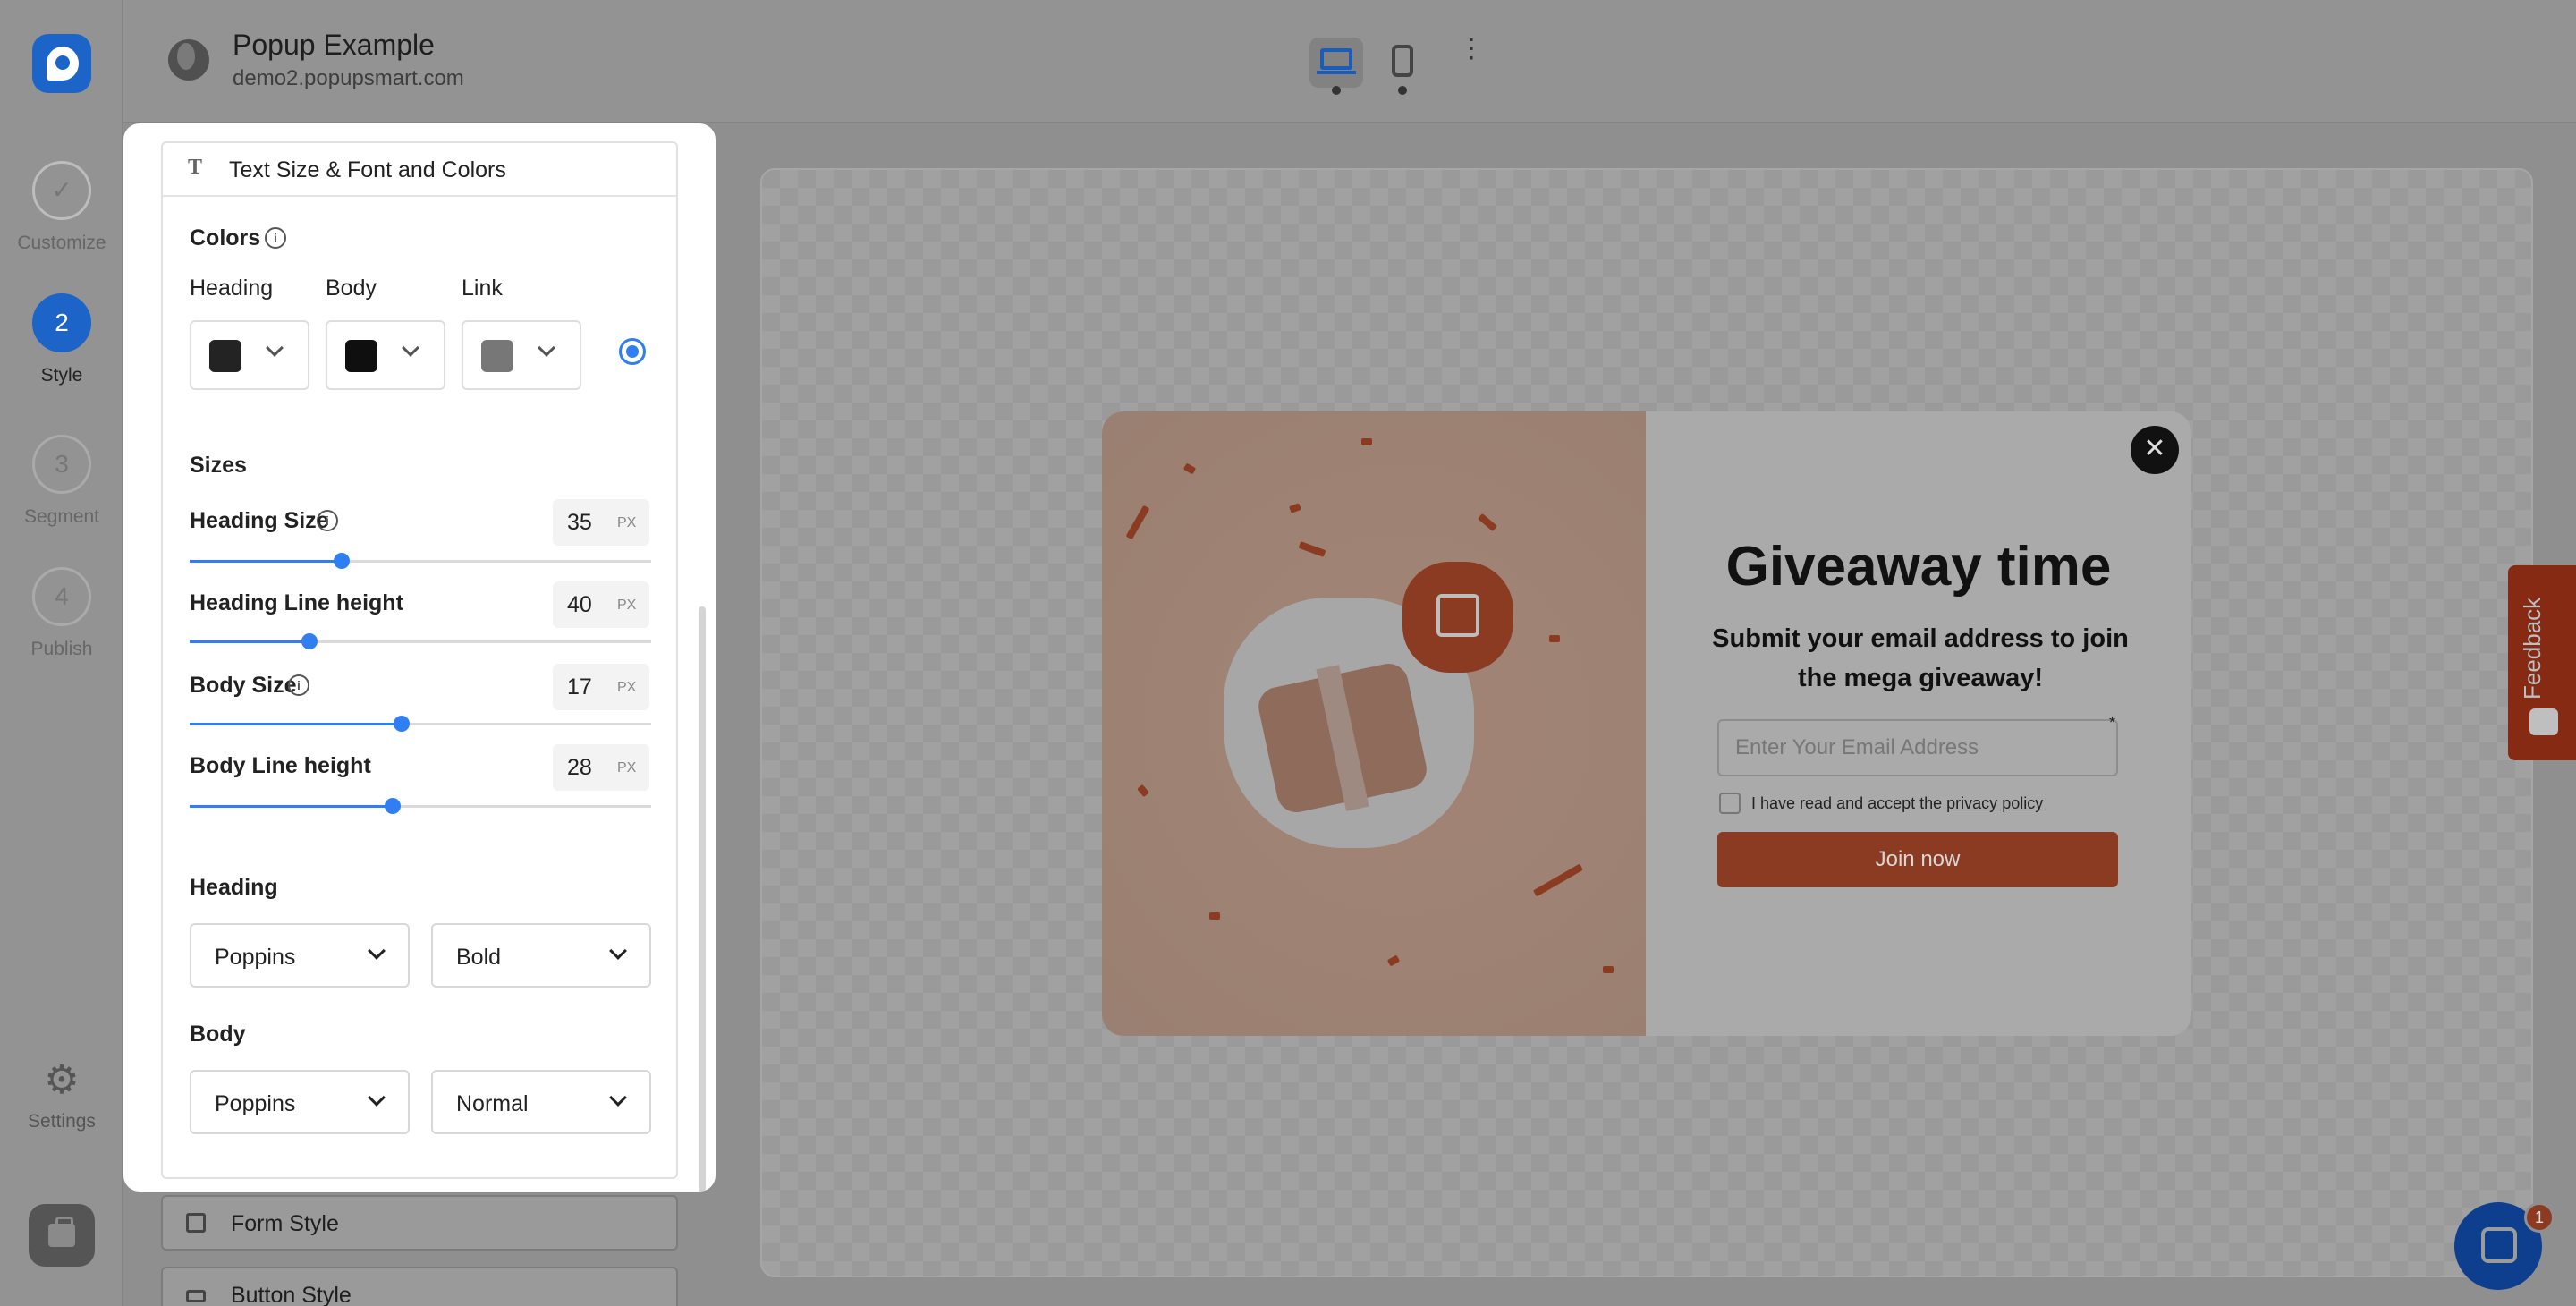 The image size is (2576, 1306). What do you see at coordinates (482, 288) in the screenshot?
I see `link-color-label: Link` at bounding box center [482, 288].